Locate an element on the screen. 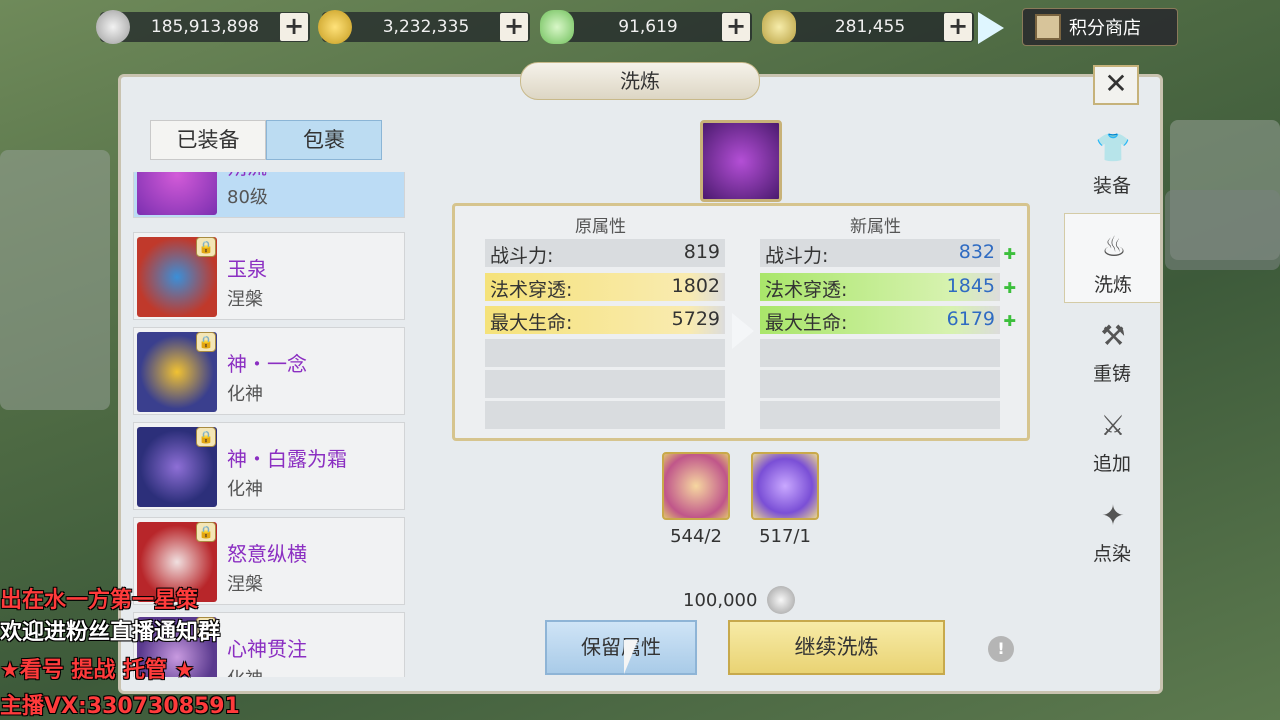  list-item: 🔒 神・一念 化神 is located at coordinates (269, 371).